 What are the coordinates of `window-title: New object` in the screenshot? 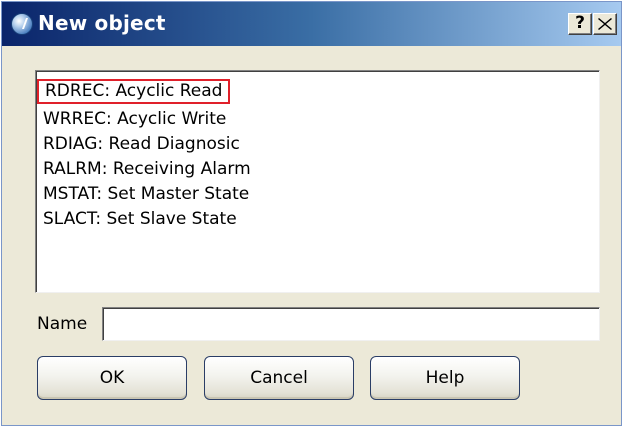 It's located at (102, 23).